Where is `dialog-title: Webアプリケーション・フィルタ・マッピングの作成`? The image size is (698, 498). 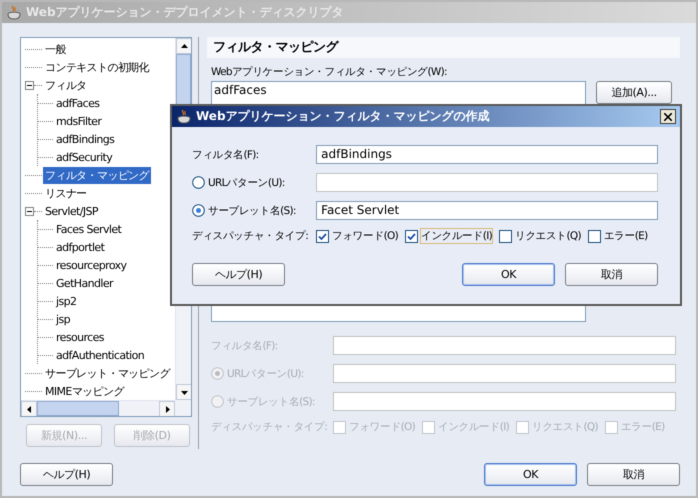
dialog-title: Webアプリケーション・フィルタ・マッピングの作成 is located at coordinates (343, 116).